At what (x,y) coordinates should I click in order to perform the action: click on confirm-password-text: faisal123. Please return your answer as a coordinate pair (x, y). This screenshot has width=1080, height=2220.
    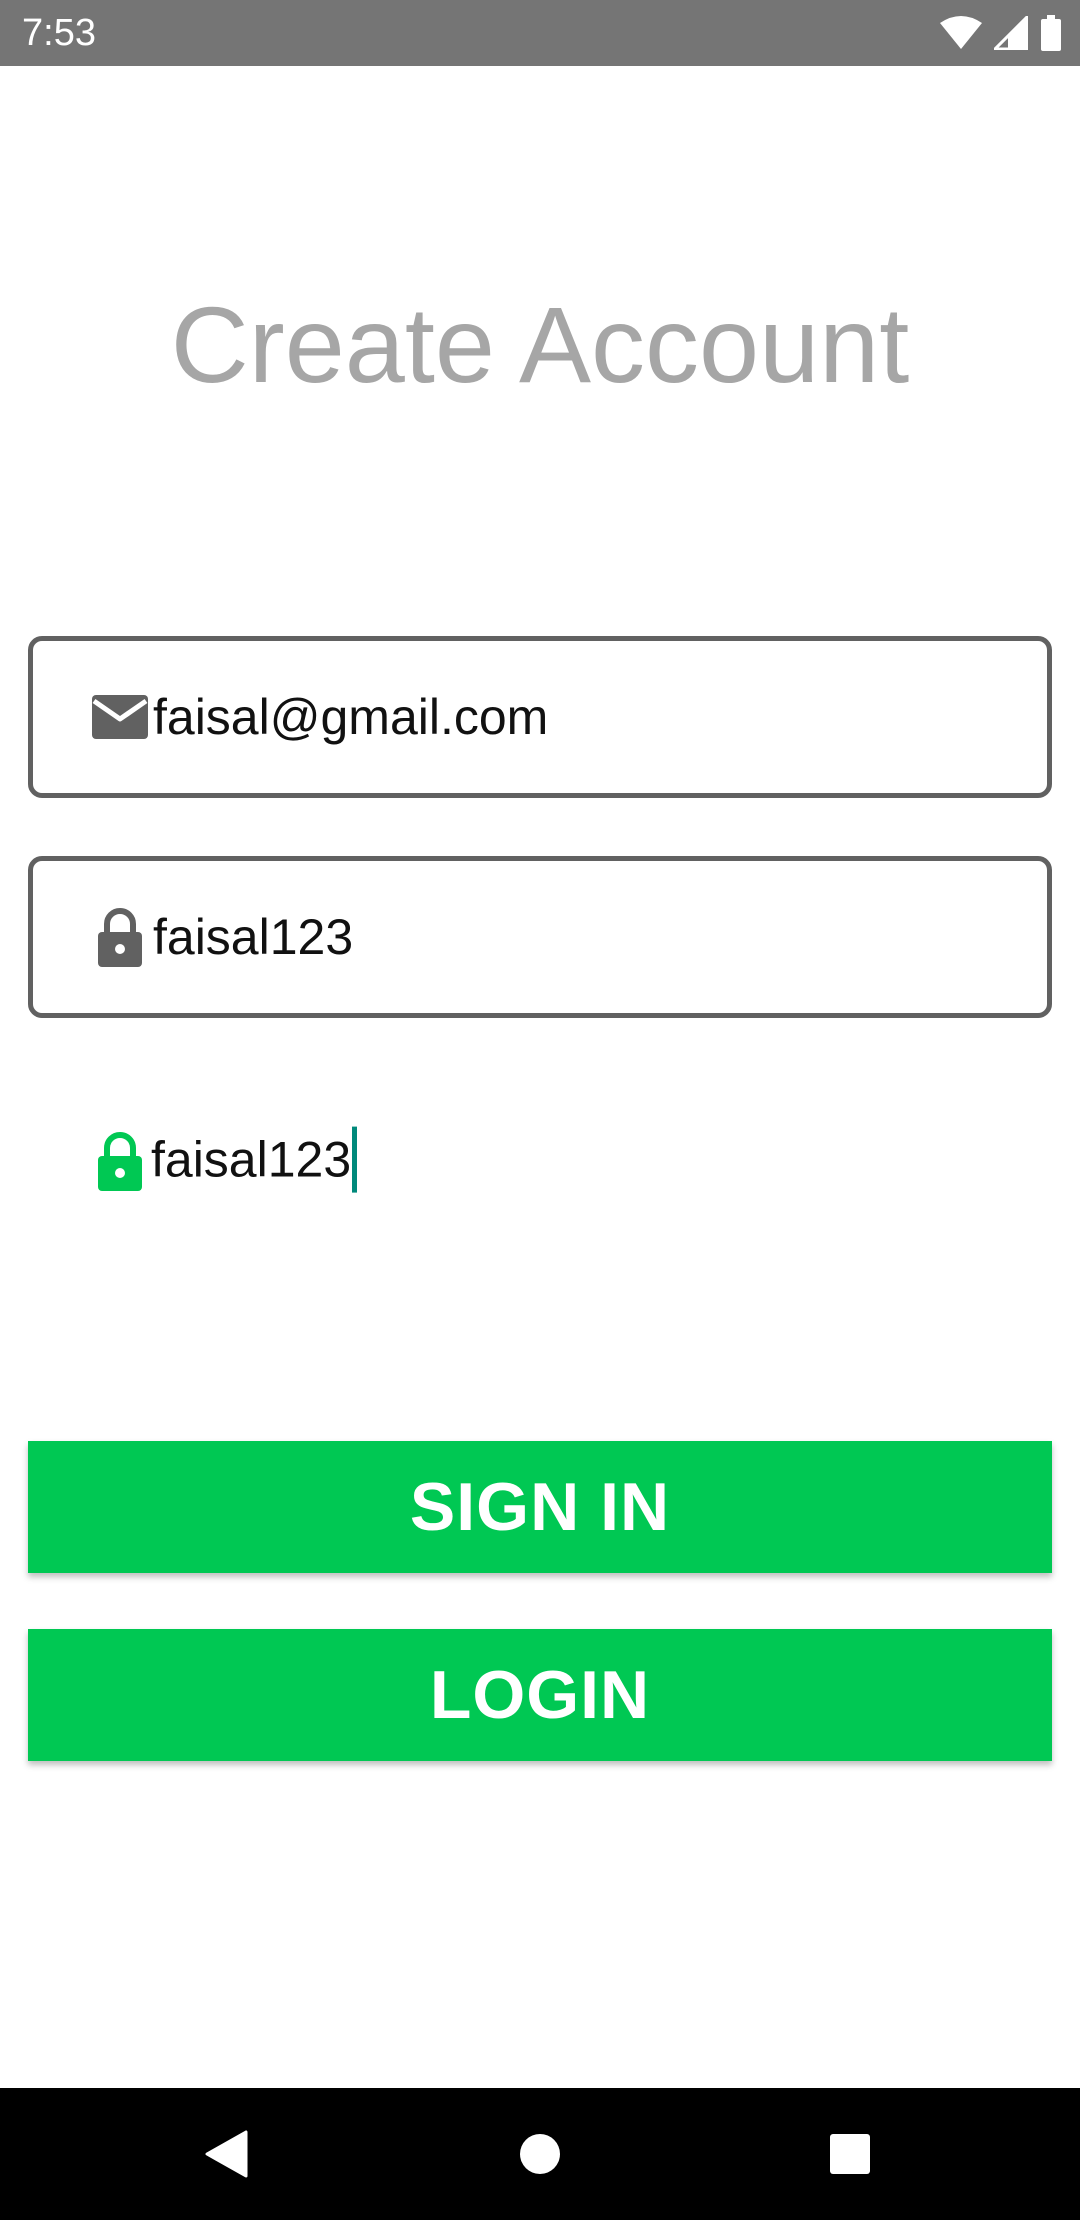
    Looking at the image, I should click on (251, 1159).